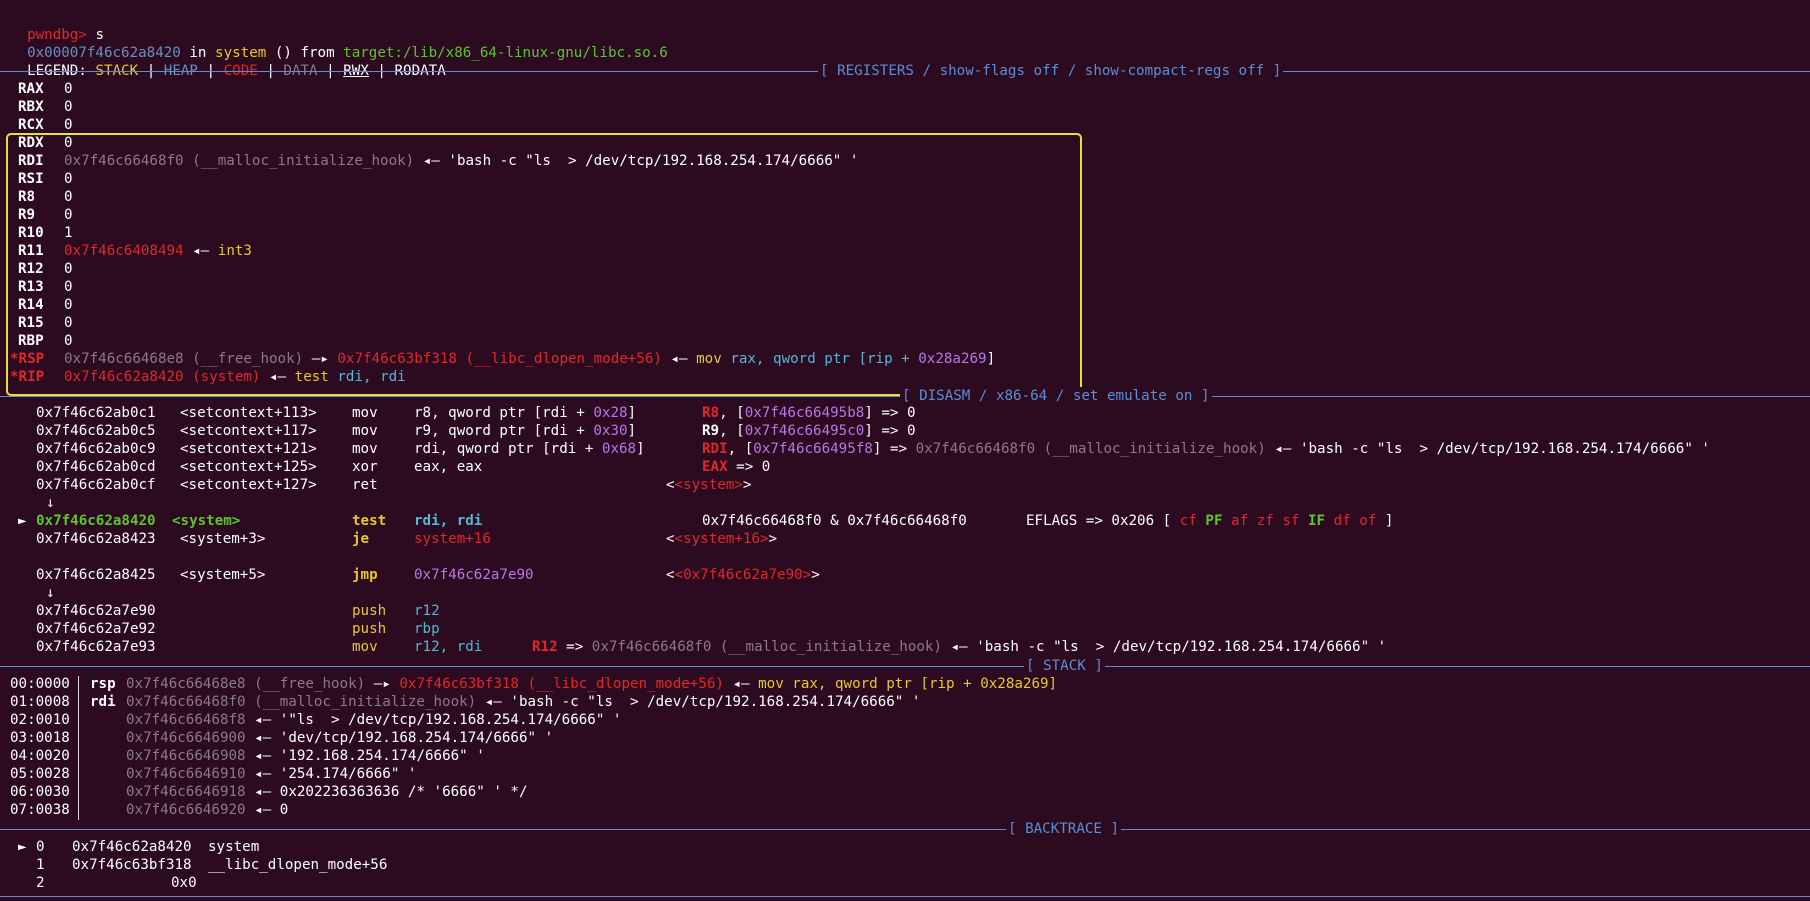  What do you see at coordinates (905, 396) in the screenshot?
I see `disasm-section-header: [ DISASM / x86-64 / set emulate on ]` at bounding box center [905, 396].